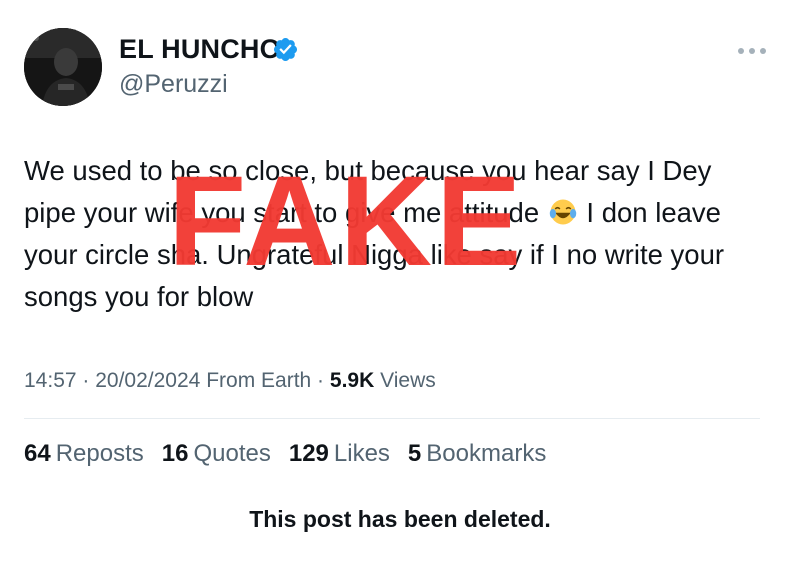 This screenshot has height=565, width=800. What do you see at coordinates (259, 380) in the screenshot?
I see `tweet-source: From Earth` at bounding box center [259, 380].